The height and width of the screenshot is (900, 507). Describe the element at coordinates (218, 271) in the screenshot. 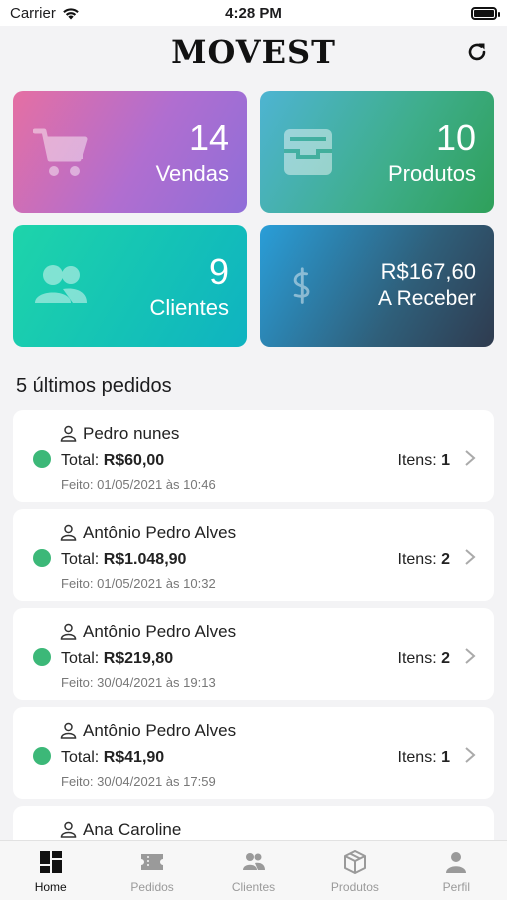

I see `clientes-count: 9` at that location.